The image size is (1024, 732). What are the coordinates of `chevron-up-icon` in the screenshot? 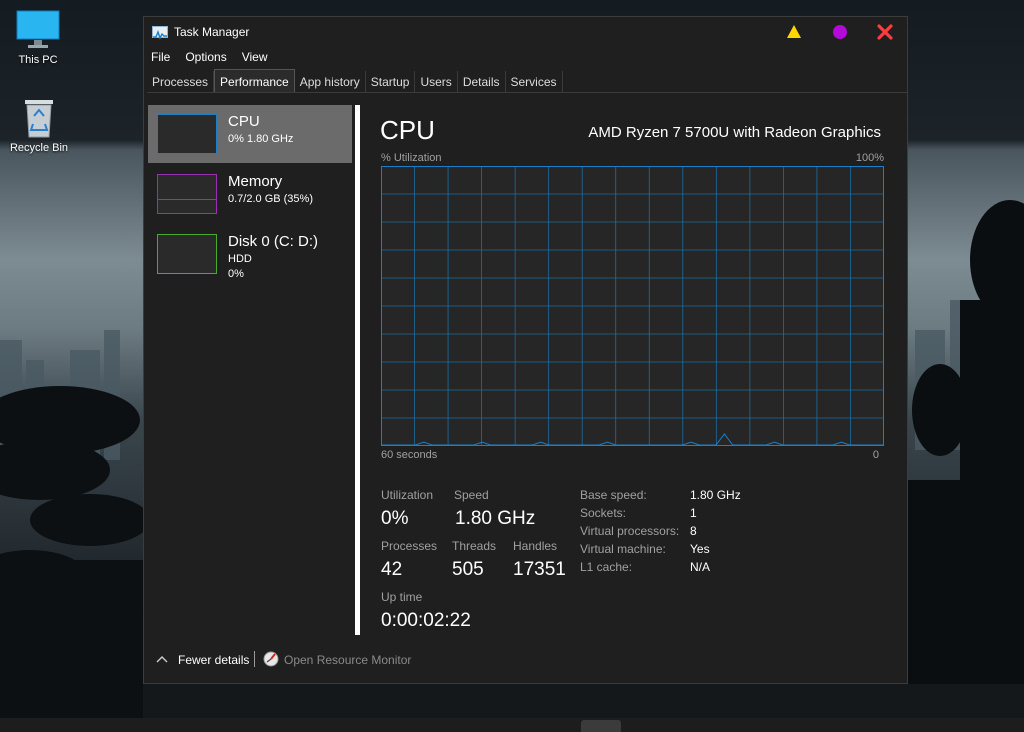 It's located at (162, 659).